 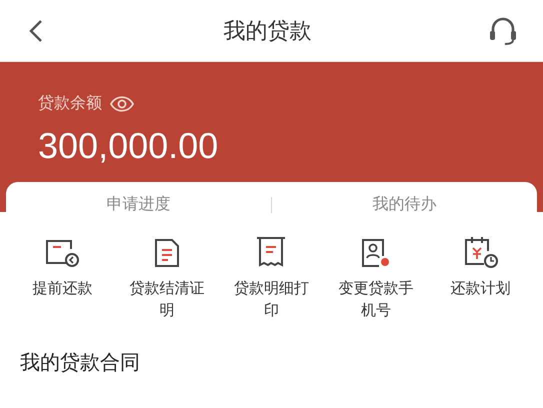 What do you see at coordinates (268, 31) in the screenshot?
I see `page-title: 我的贷款` at bounding box center [268, 31].